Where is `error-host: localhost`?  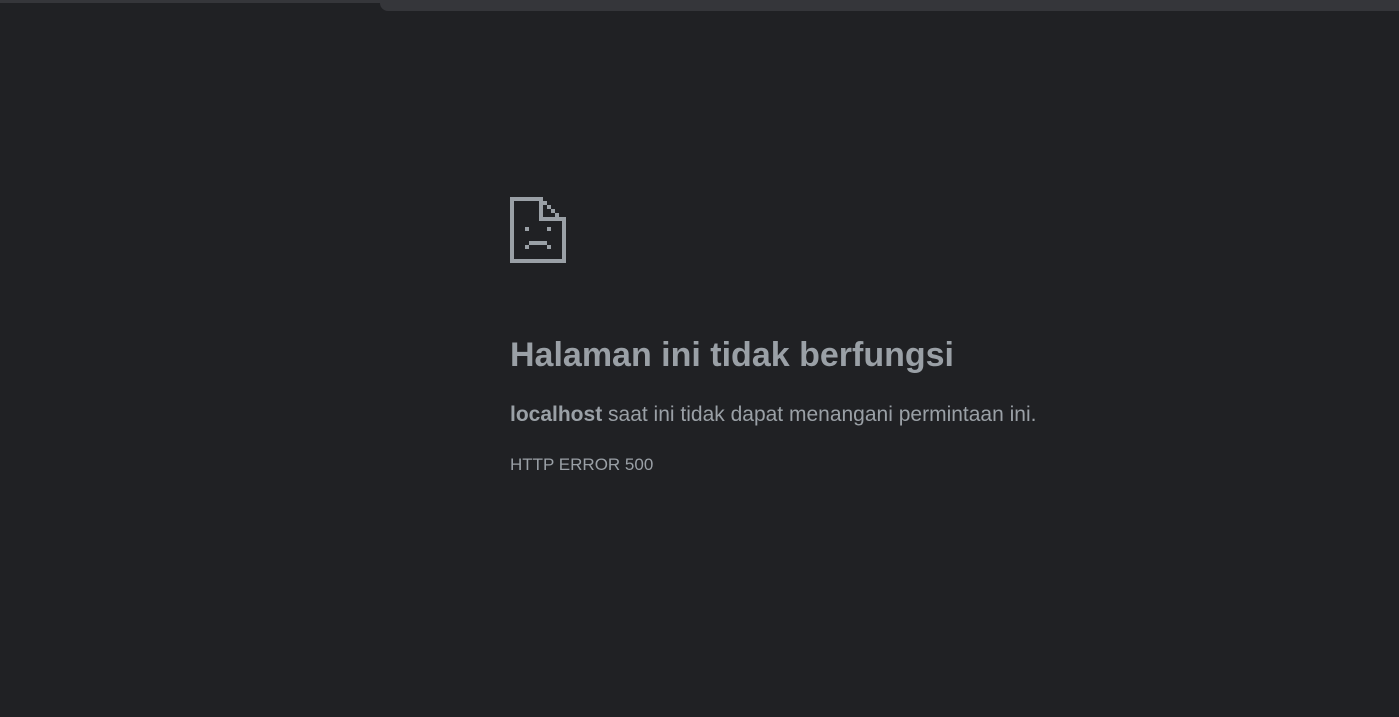
error-host: localhost is located at coordinates (556, 414).